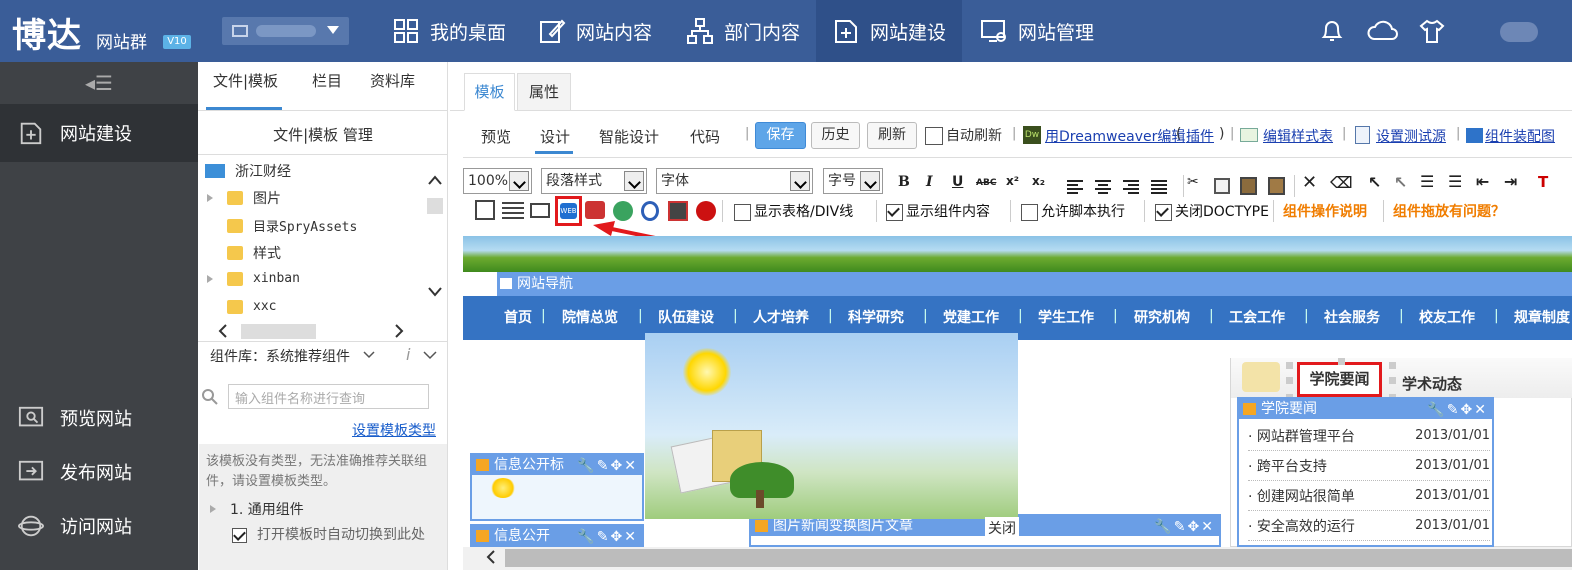  Describe the element at coordinates (253, 278) in the screenshot. I see `tree-item: xinban` at that location.